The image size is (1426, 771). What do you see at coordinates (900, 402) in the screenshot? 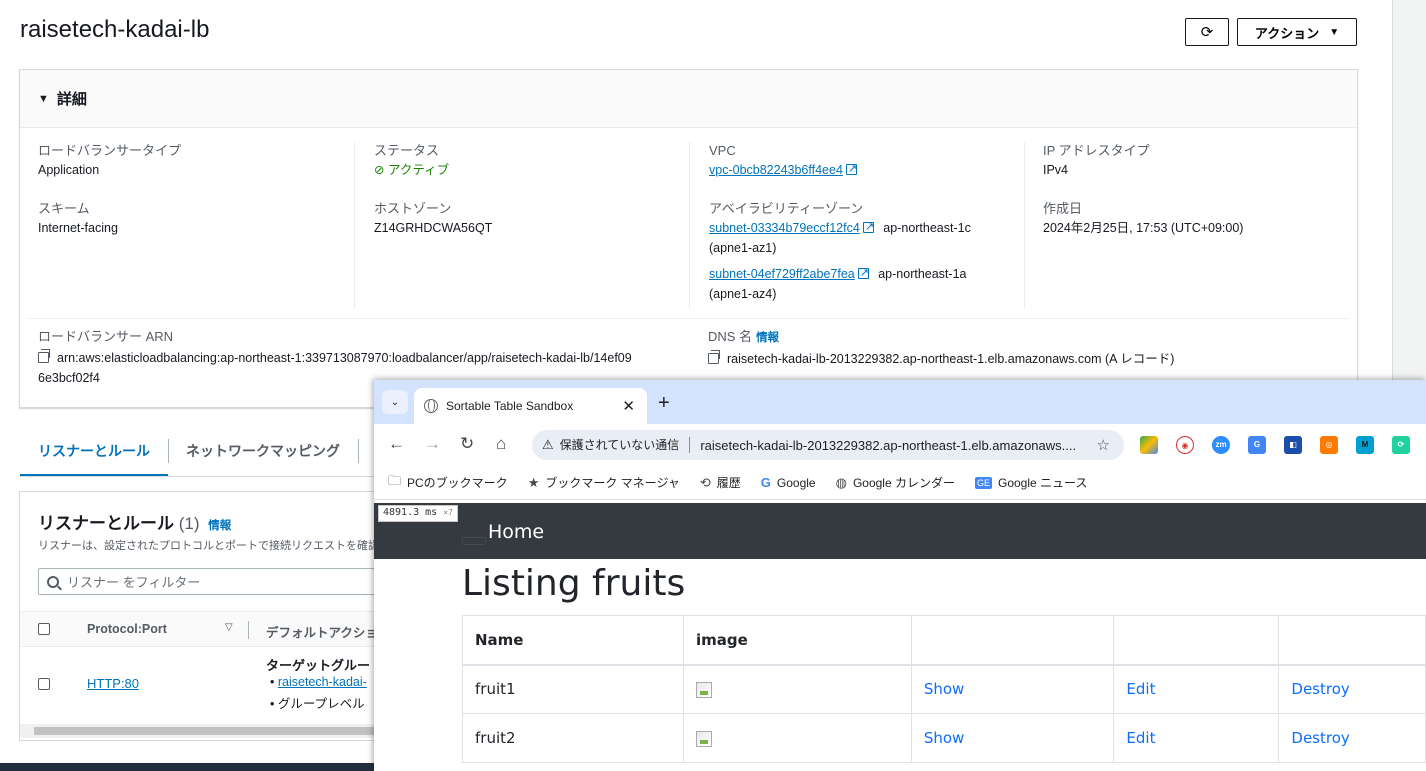
I see `tab-strip: ⌄ Sortable Table Sandbox ✕ +` at bounding box center [900, 402].